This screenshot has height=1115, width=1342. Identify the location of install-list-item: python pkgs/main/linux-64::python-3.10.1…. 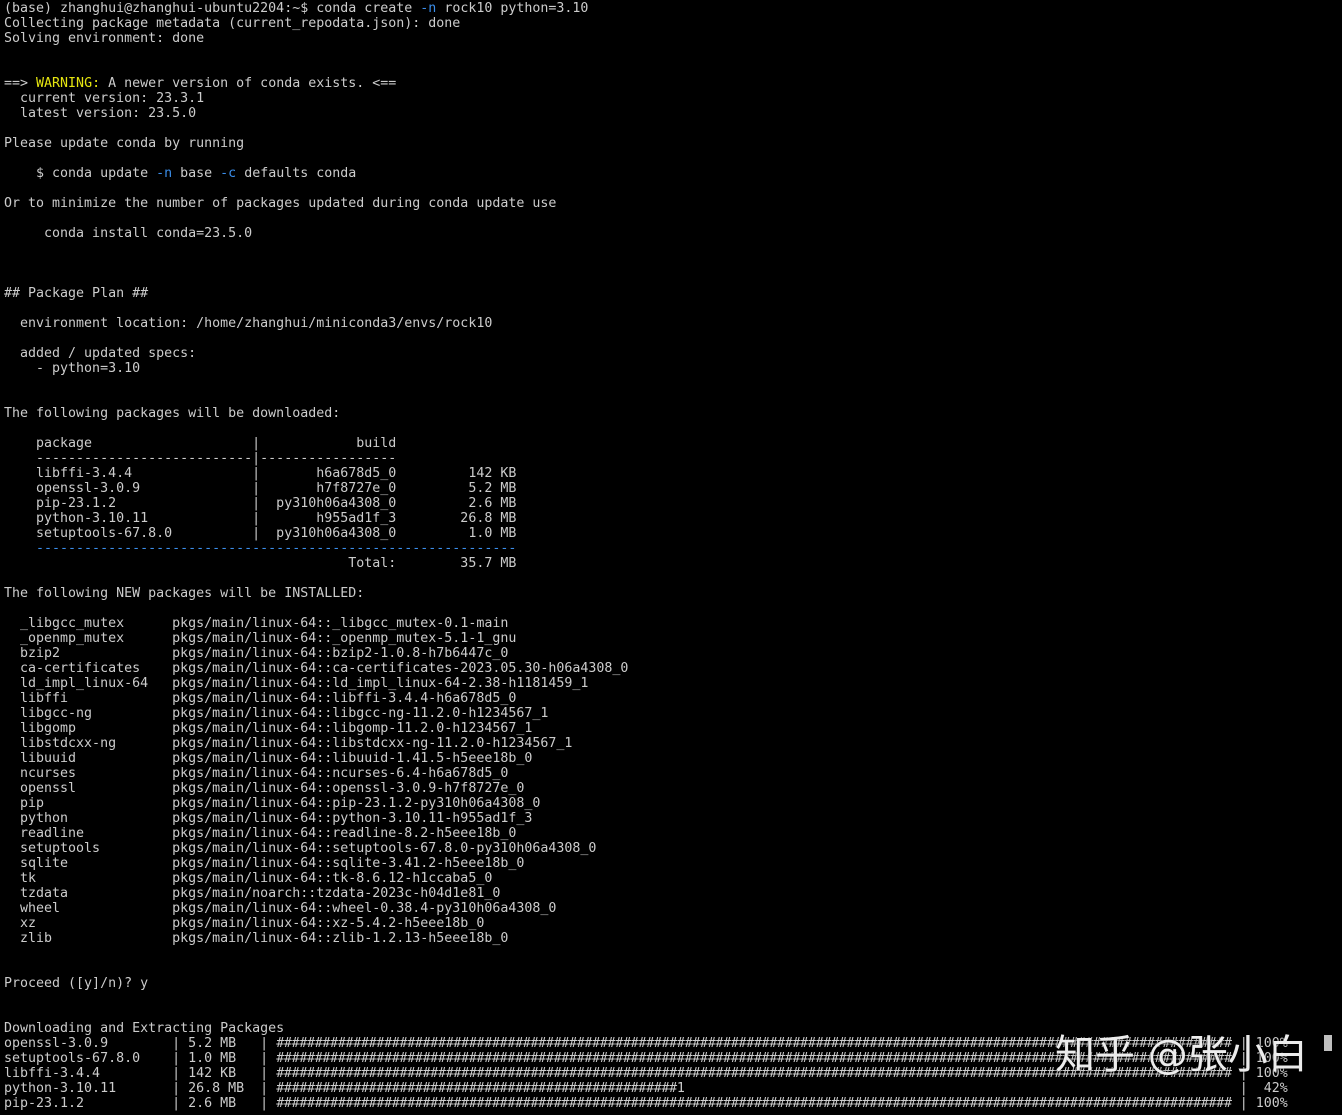
(268, 818).